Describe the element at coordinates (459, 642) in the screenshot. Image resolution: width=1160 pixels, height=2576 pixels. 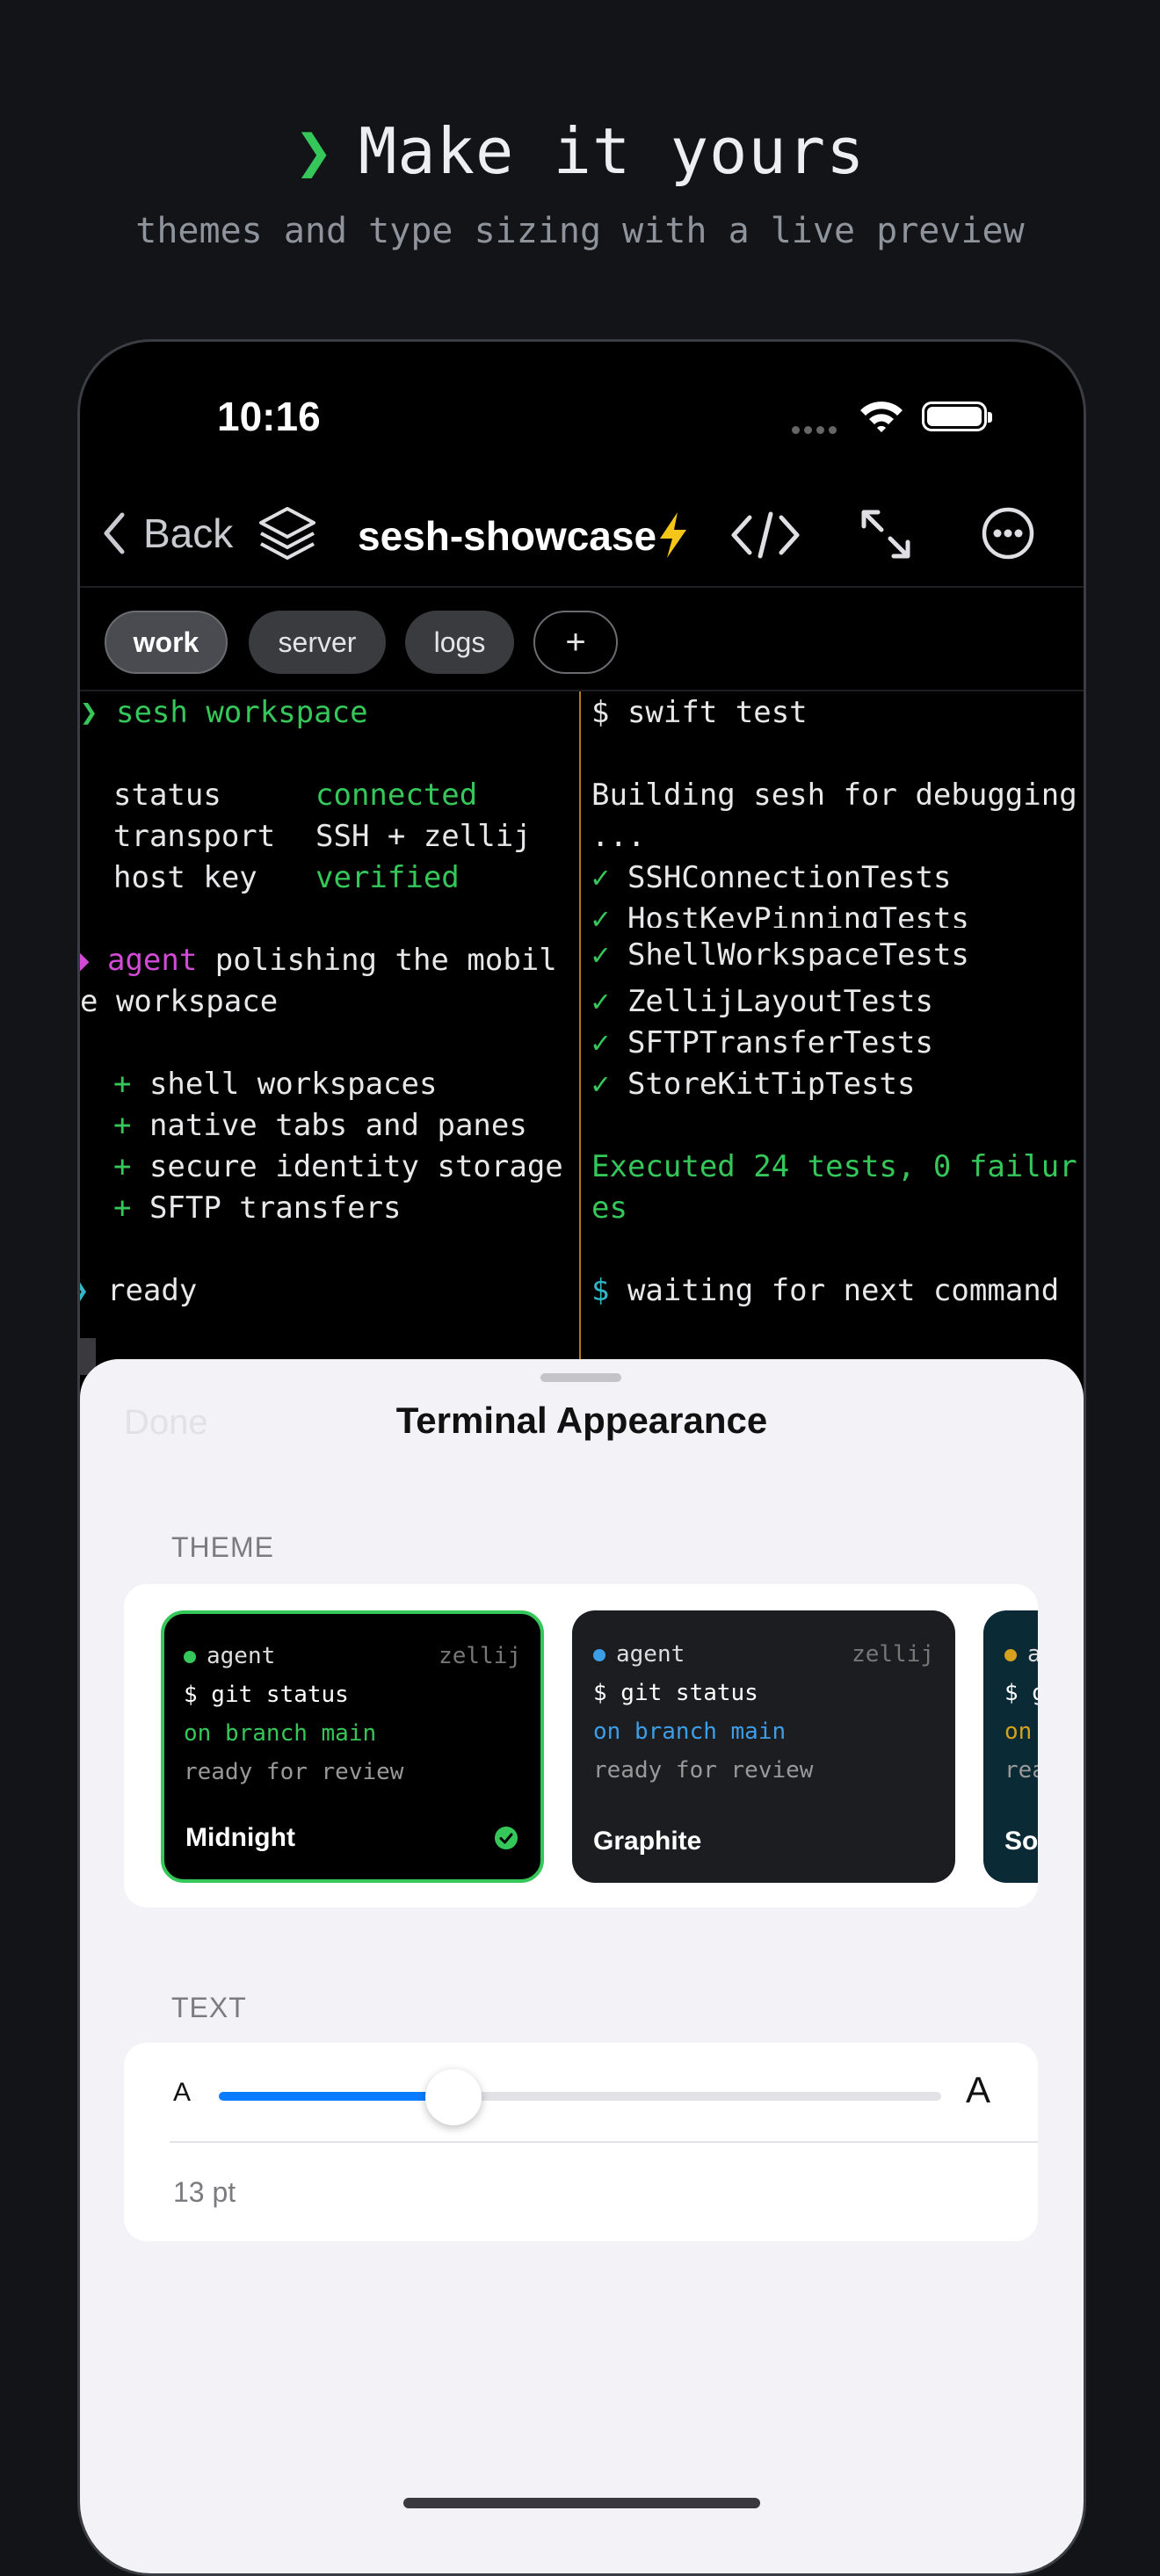
I see `tab-logs: logs` at that location.